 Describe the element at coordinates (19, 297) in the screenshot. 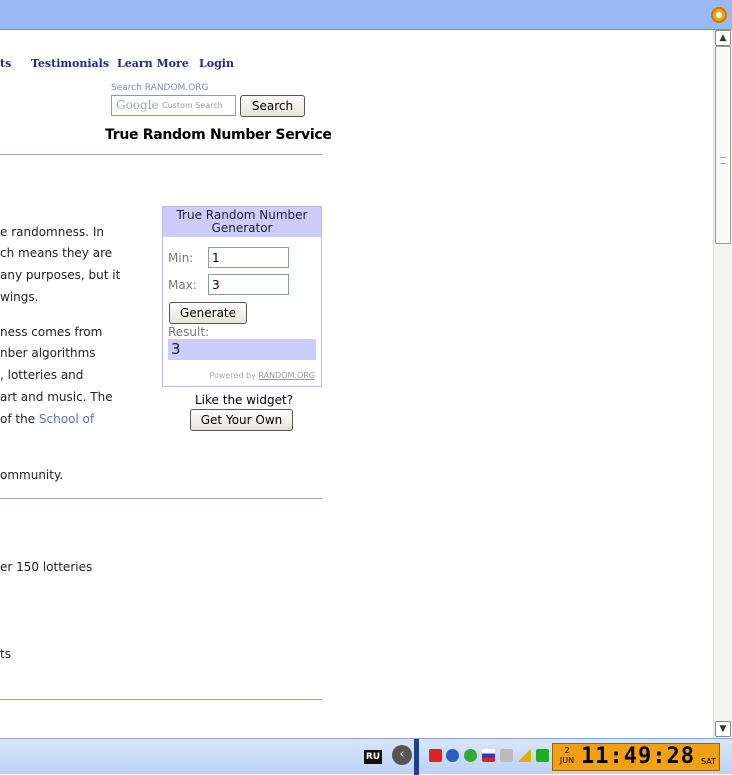

I see `body-text: wings.` at that location.